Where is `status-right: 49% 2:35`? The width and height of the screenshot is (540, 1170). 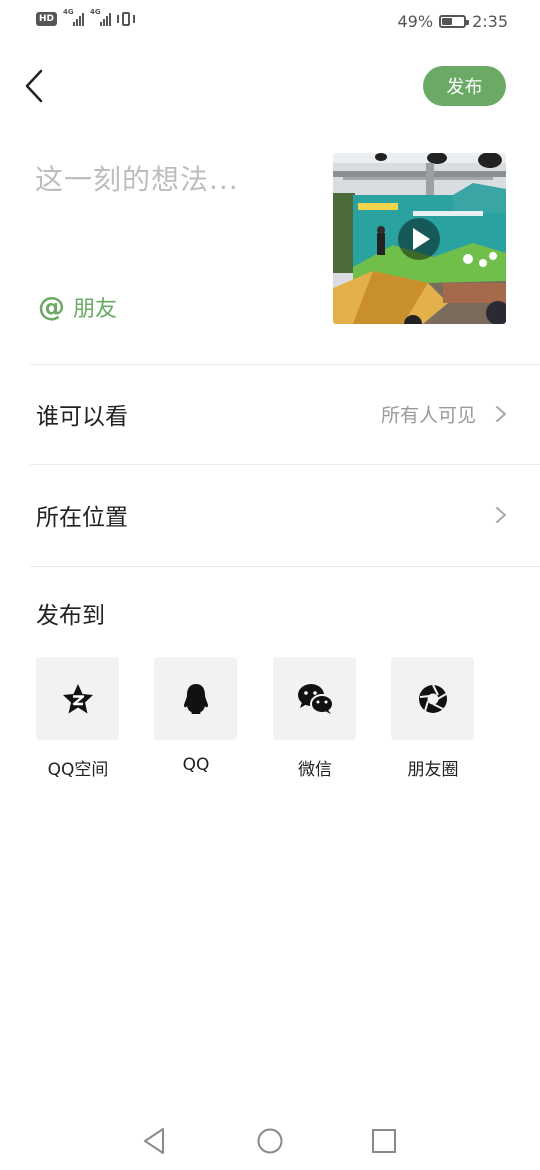
status-right: 49% 2:35 is located at coordinates (453, 21).